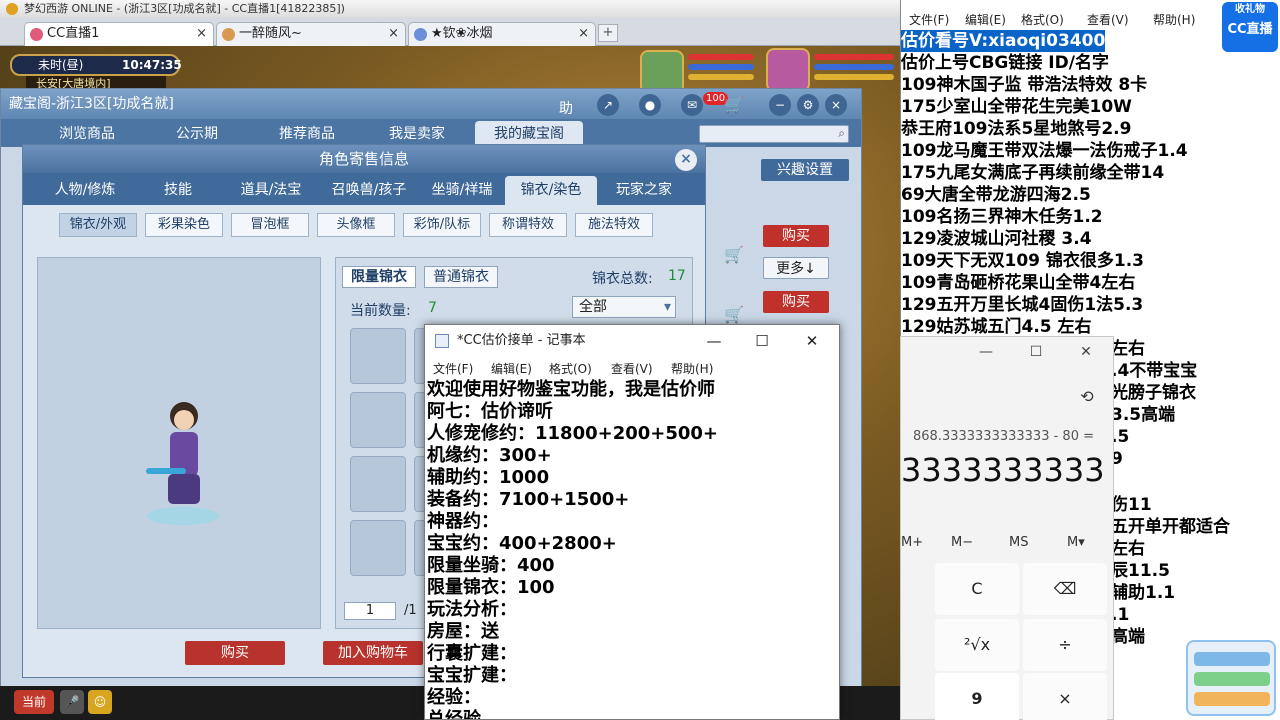  Describe the element at coordinates (721, 77) in the screenshot. I see `pet-exp-bar` at that location.